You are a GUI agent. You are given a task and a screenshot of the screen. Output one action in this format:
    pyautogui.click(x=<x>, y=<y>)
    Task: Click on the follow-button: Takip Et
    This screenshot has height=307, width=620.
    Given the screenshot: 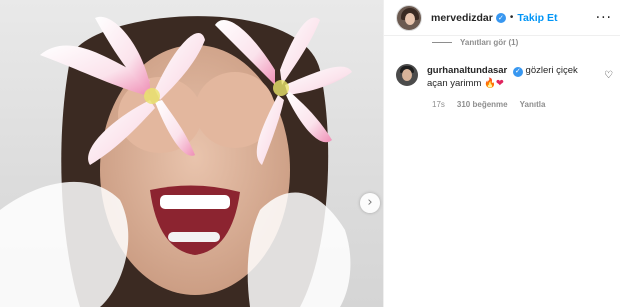 What is the action you would take?
    pyautogui.click(x=537, y=18)
    